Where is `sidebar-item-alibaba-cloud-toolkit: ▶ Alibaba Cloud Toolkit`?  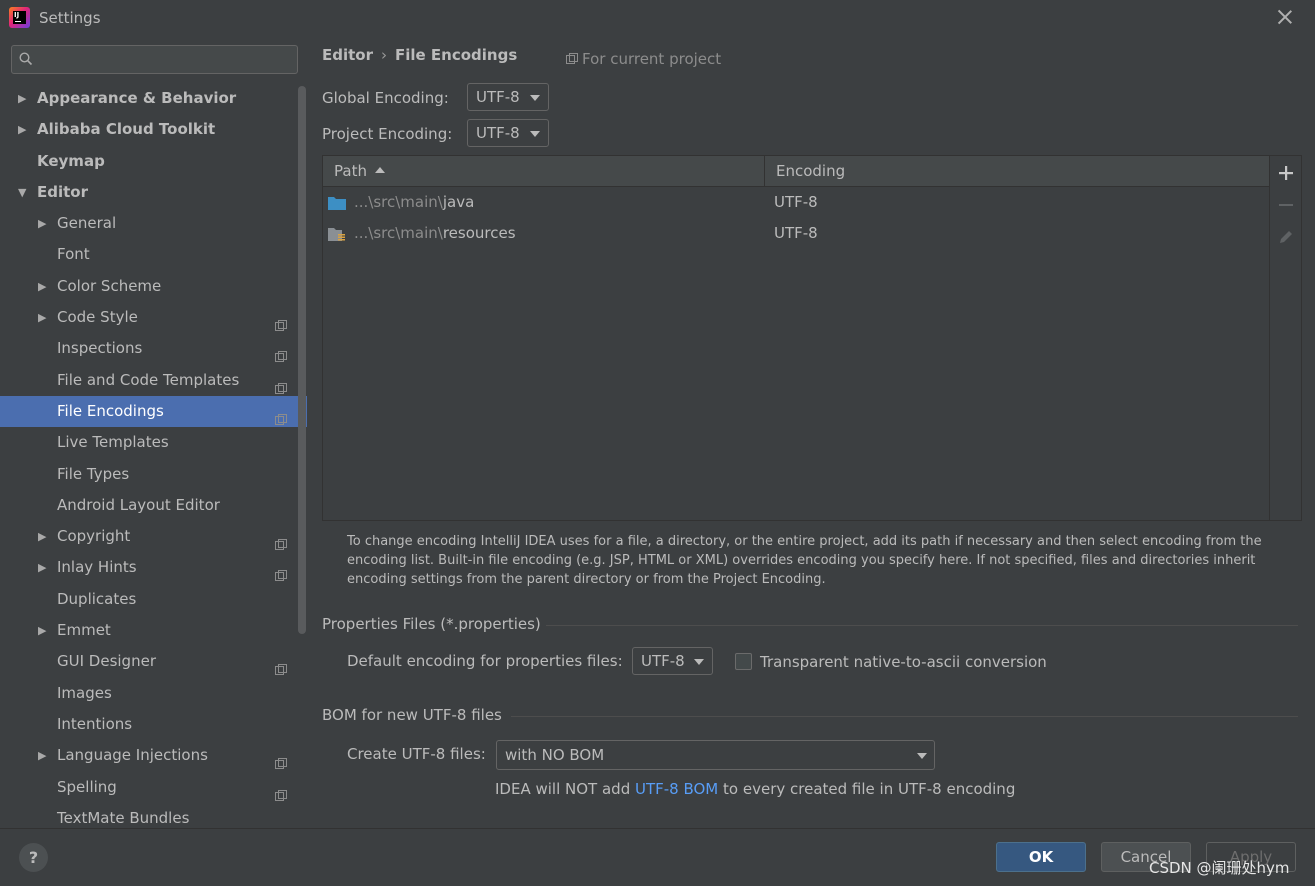
sidebar-item-alibaba-cloud-toolkit: ▶ Alibaba Cloud Toolkit is located at coordinates (154, 129).